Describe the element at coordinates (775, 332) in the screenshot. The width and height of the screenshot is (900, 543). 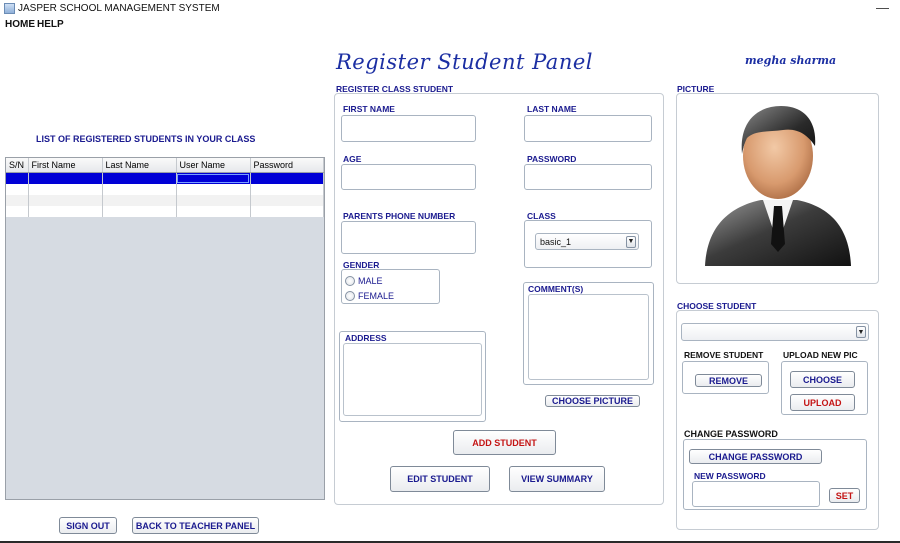
I see `choose-student-select: ▼` at that location.